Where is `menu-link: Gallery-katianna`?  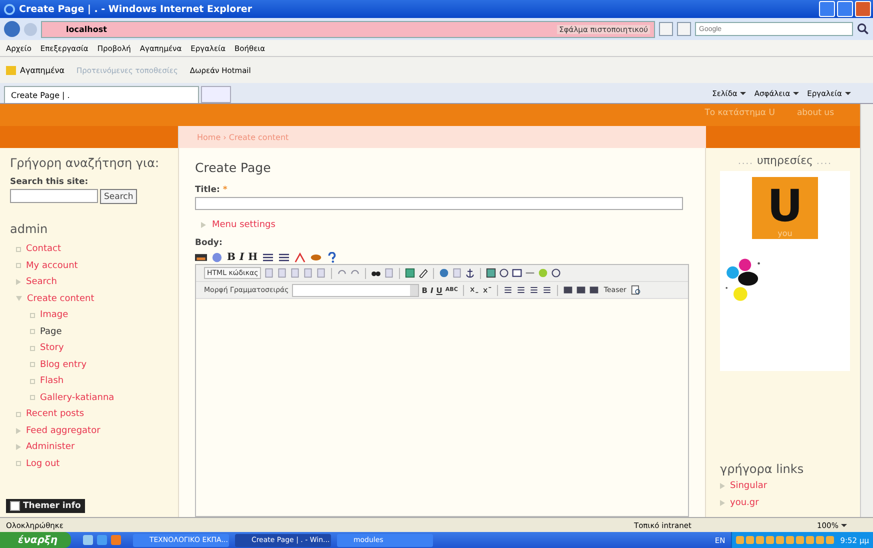 menu-link: Gallery-katianna is located at coordinates (77, 397).